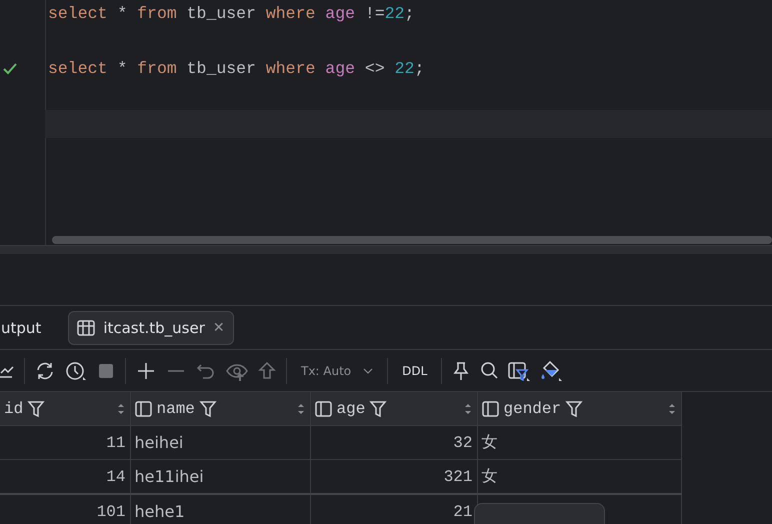 This screenshot has width=772, height=524. What do you see at coordinates (231, 14) in the screenshot?
I see `code-line: select * from tb_user where age !=22;` at bounding box center [231, 14].